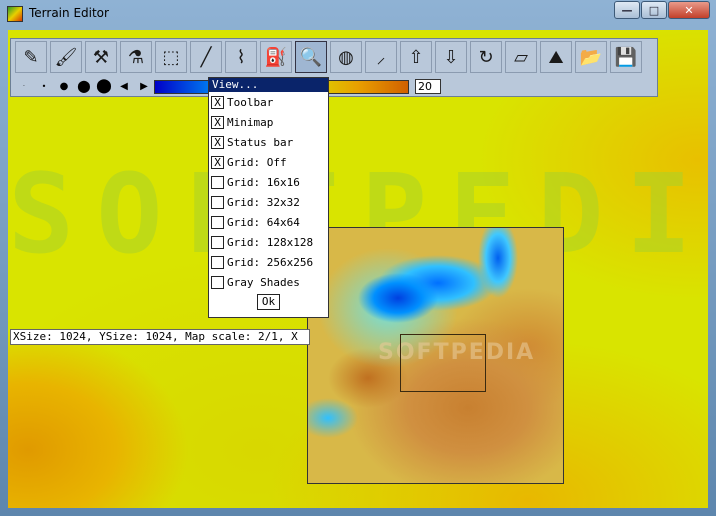 Image resolution: width=716 pixels, height=516 pixels. I want to click on raise-icon: ⇧, so click(416, 57).